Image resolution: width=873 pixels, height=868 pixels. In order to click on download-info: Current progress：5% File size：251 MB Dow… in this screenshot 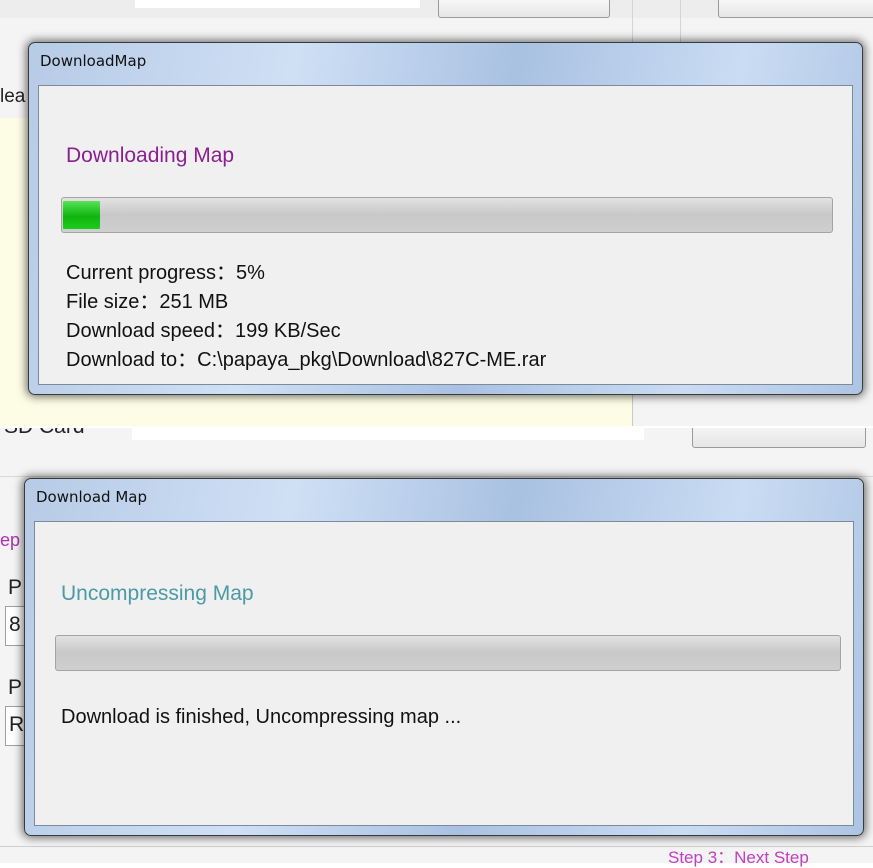, I will do `click(306, 317)`.